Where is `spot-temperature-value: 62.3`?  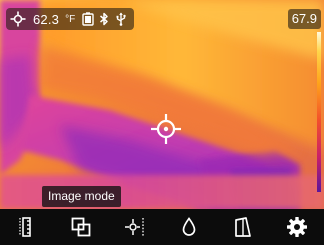
spot-temperature-value: 62.3 is located at coordinates (46, 19).